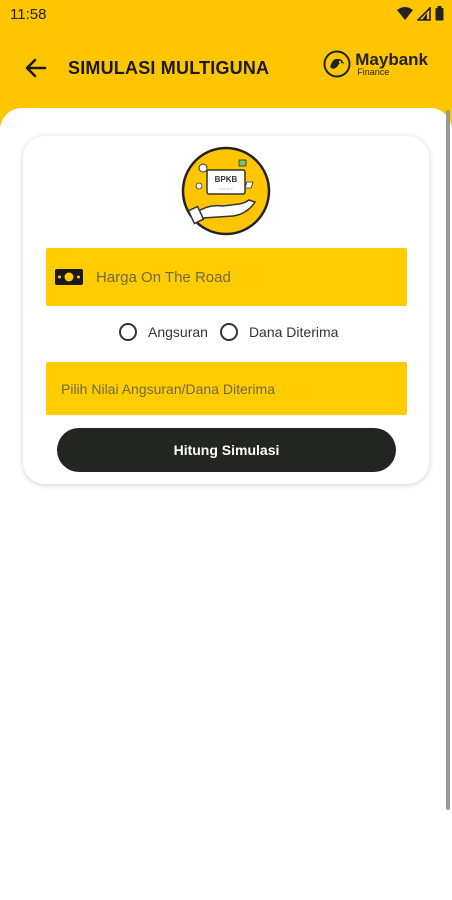 The width and height of the screenshot is (452, 900). I want to click on signal-icon, so click(424, 13).